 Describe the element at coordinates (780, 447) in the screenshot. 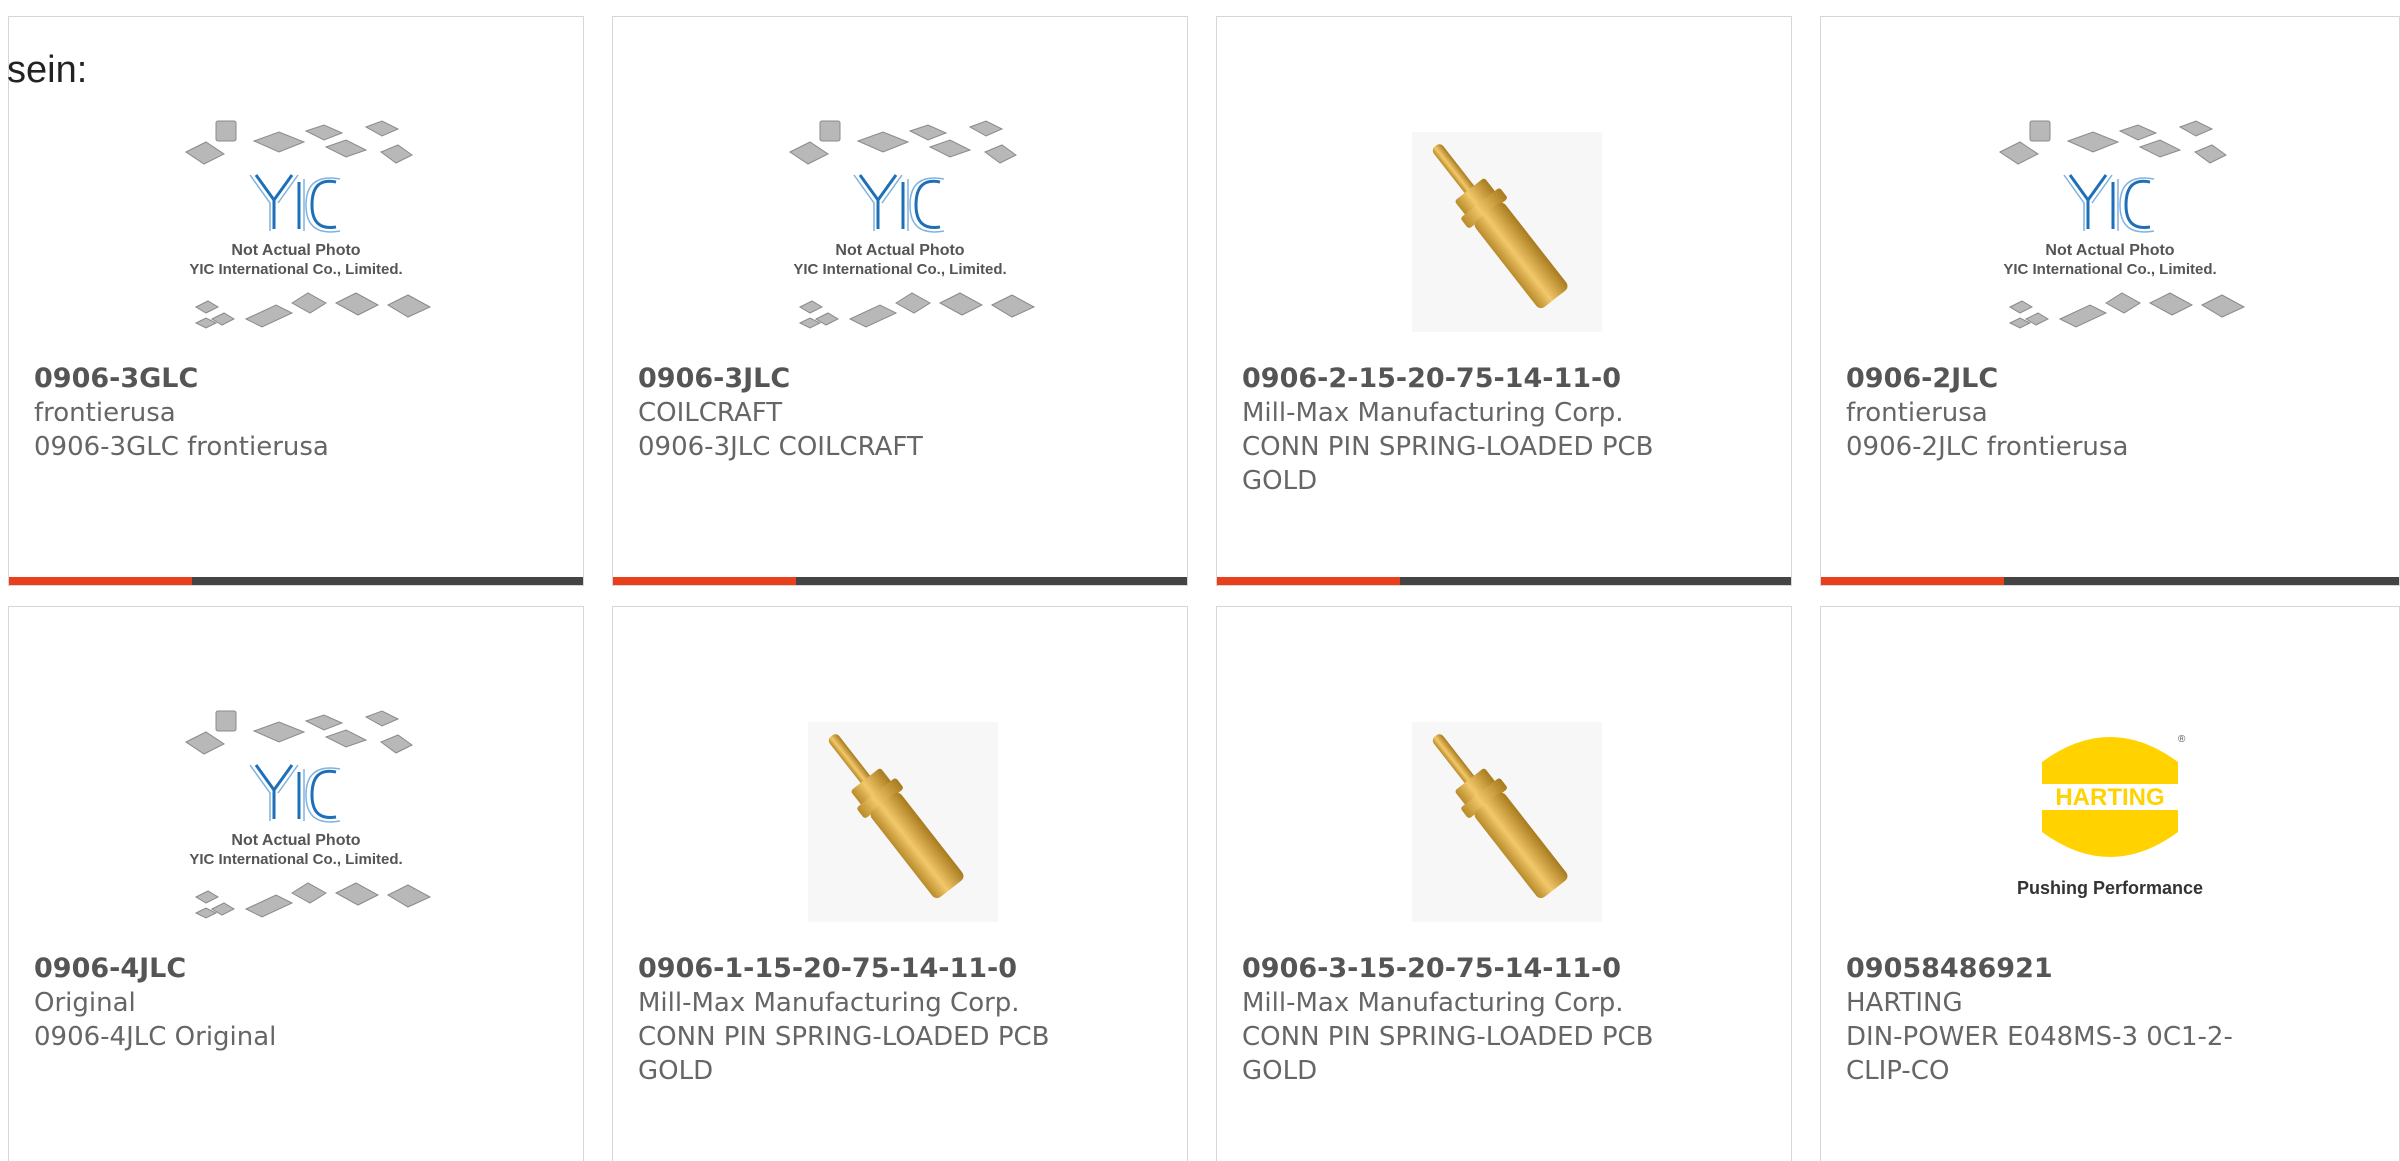

I see `description: 0906-3JLC COILCRAFT` at that location.